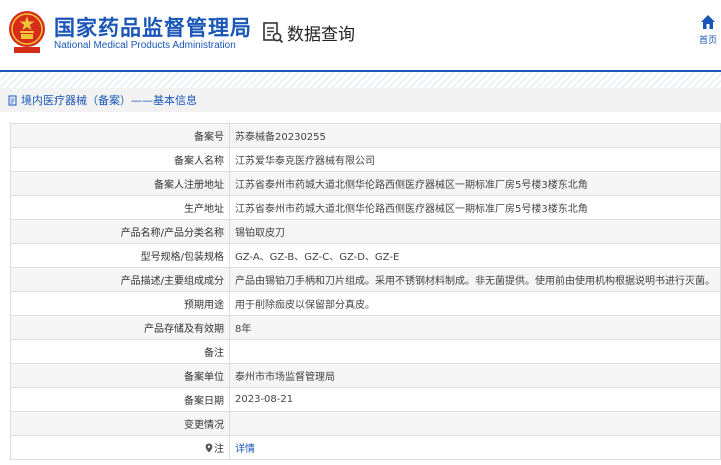  Describe the element at coordinates (204, 425) in the screenshot. I see `row-label: 变更情况` at that location.